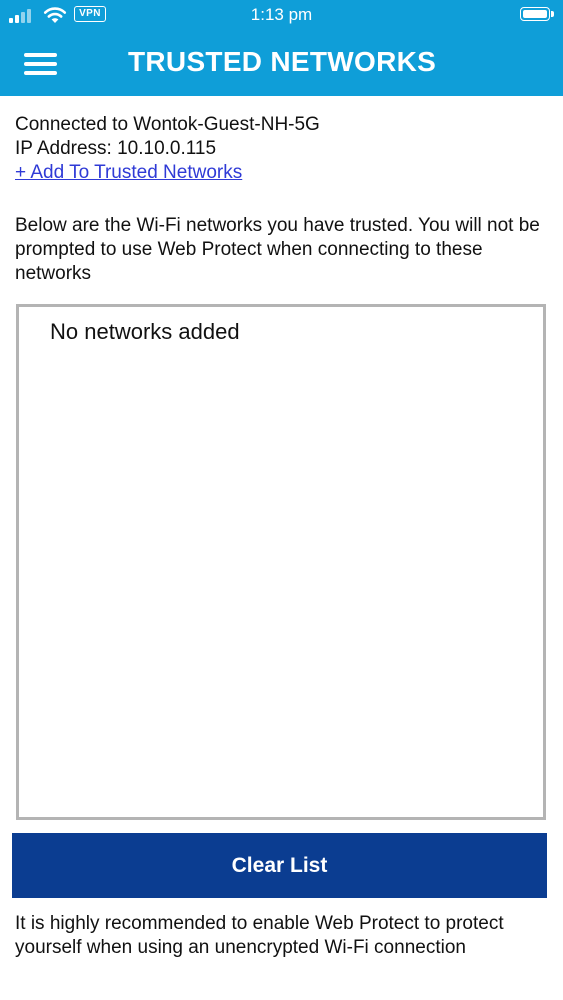 This screenshot has height=1000, width=563. I want to click on status-time: 1:13 pm, so click(281, 14).